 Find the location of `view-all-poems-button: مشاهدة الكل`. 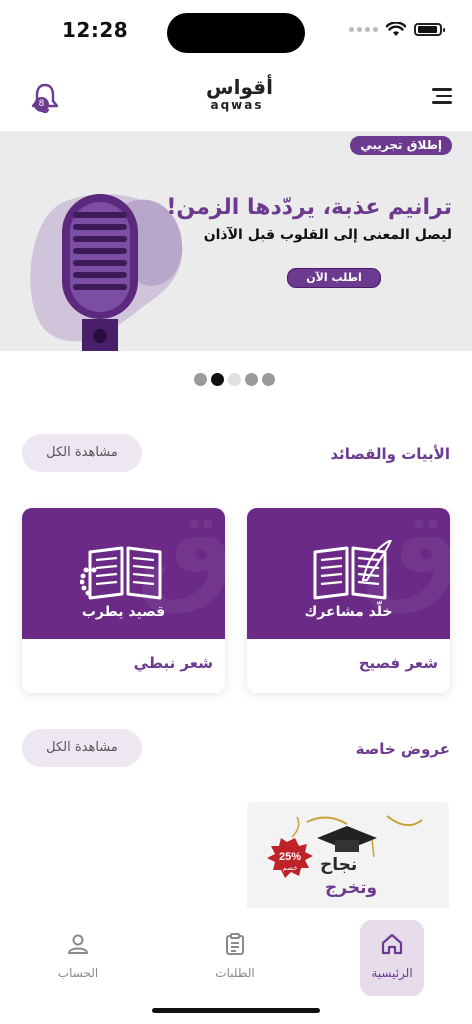

view-all-poems-button: مشاهدة الكل is located at coordinates (82, 453).